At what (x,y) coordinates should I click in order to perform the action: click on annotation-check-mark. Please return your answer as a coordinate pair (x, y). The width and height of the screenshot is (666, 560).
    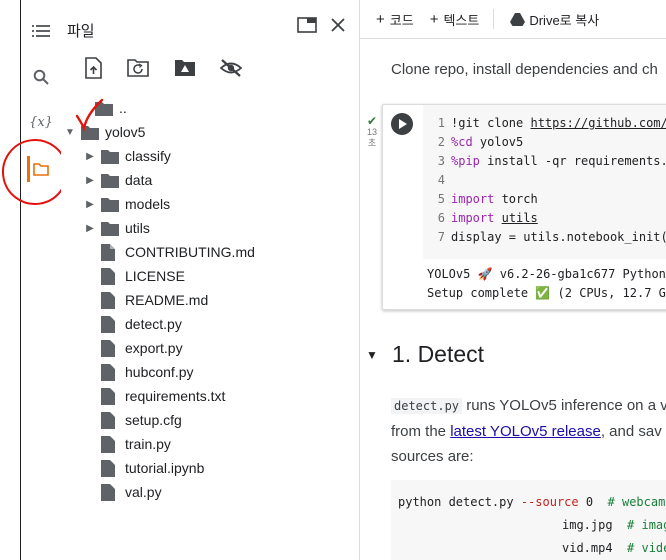
    Looking at the image, I should click on (89, 115).